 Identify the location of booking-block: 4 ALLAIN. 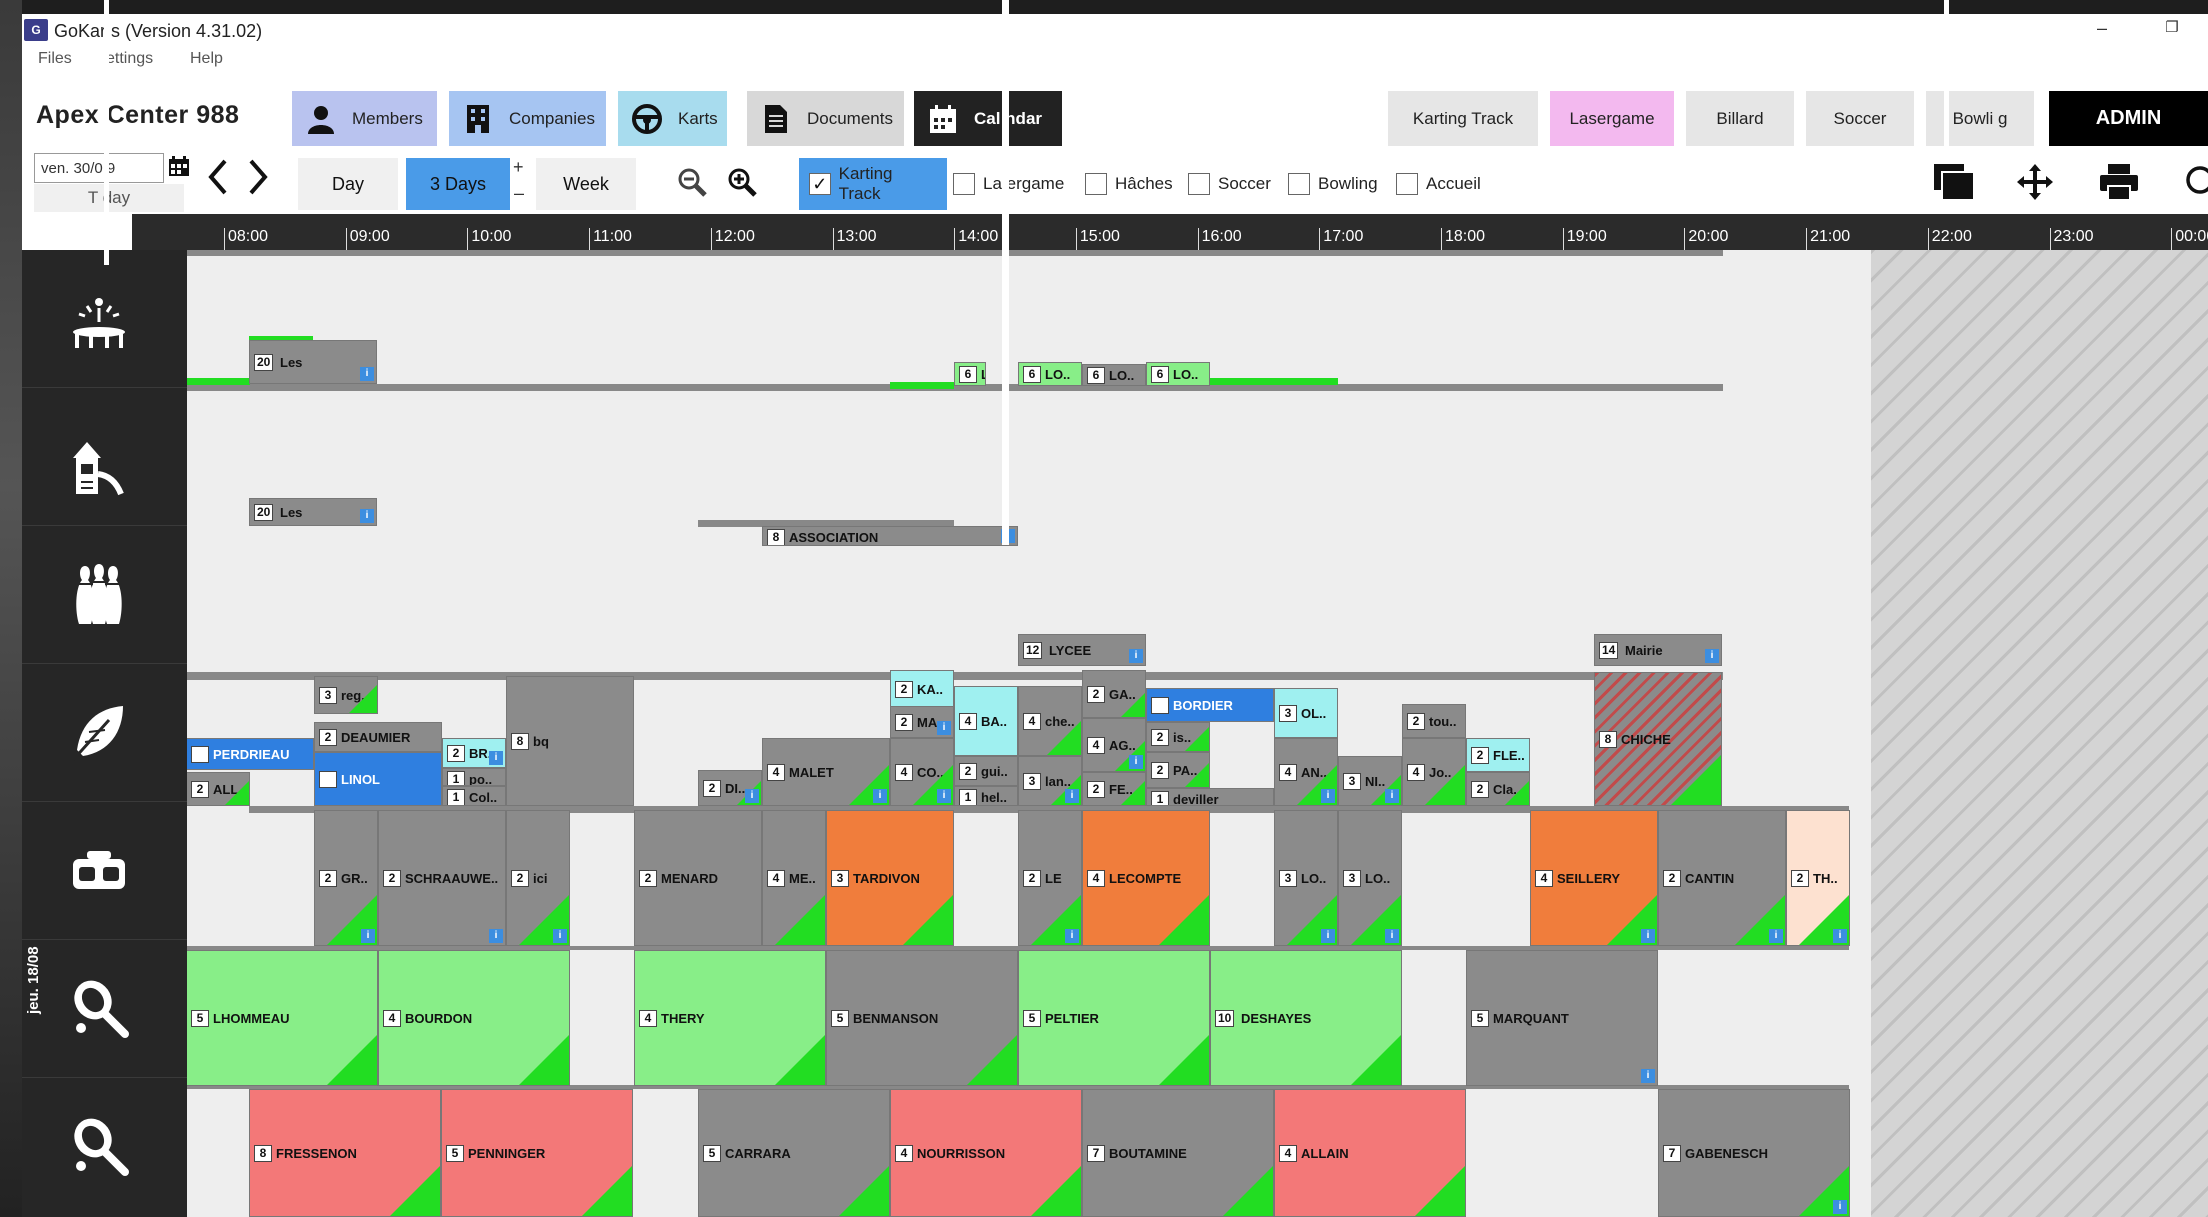
(1370, 1153).